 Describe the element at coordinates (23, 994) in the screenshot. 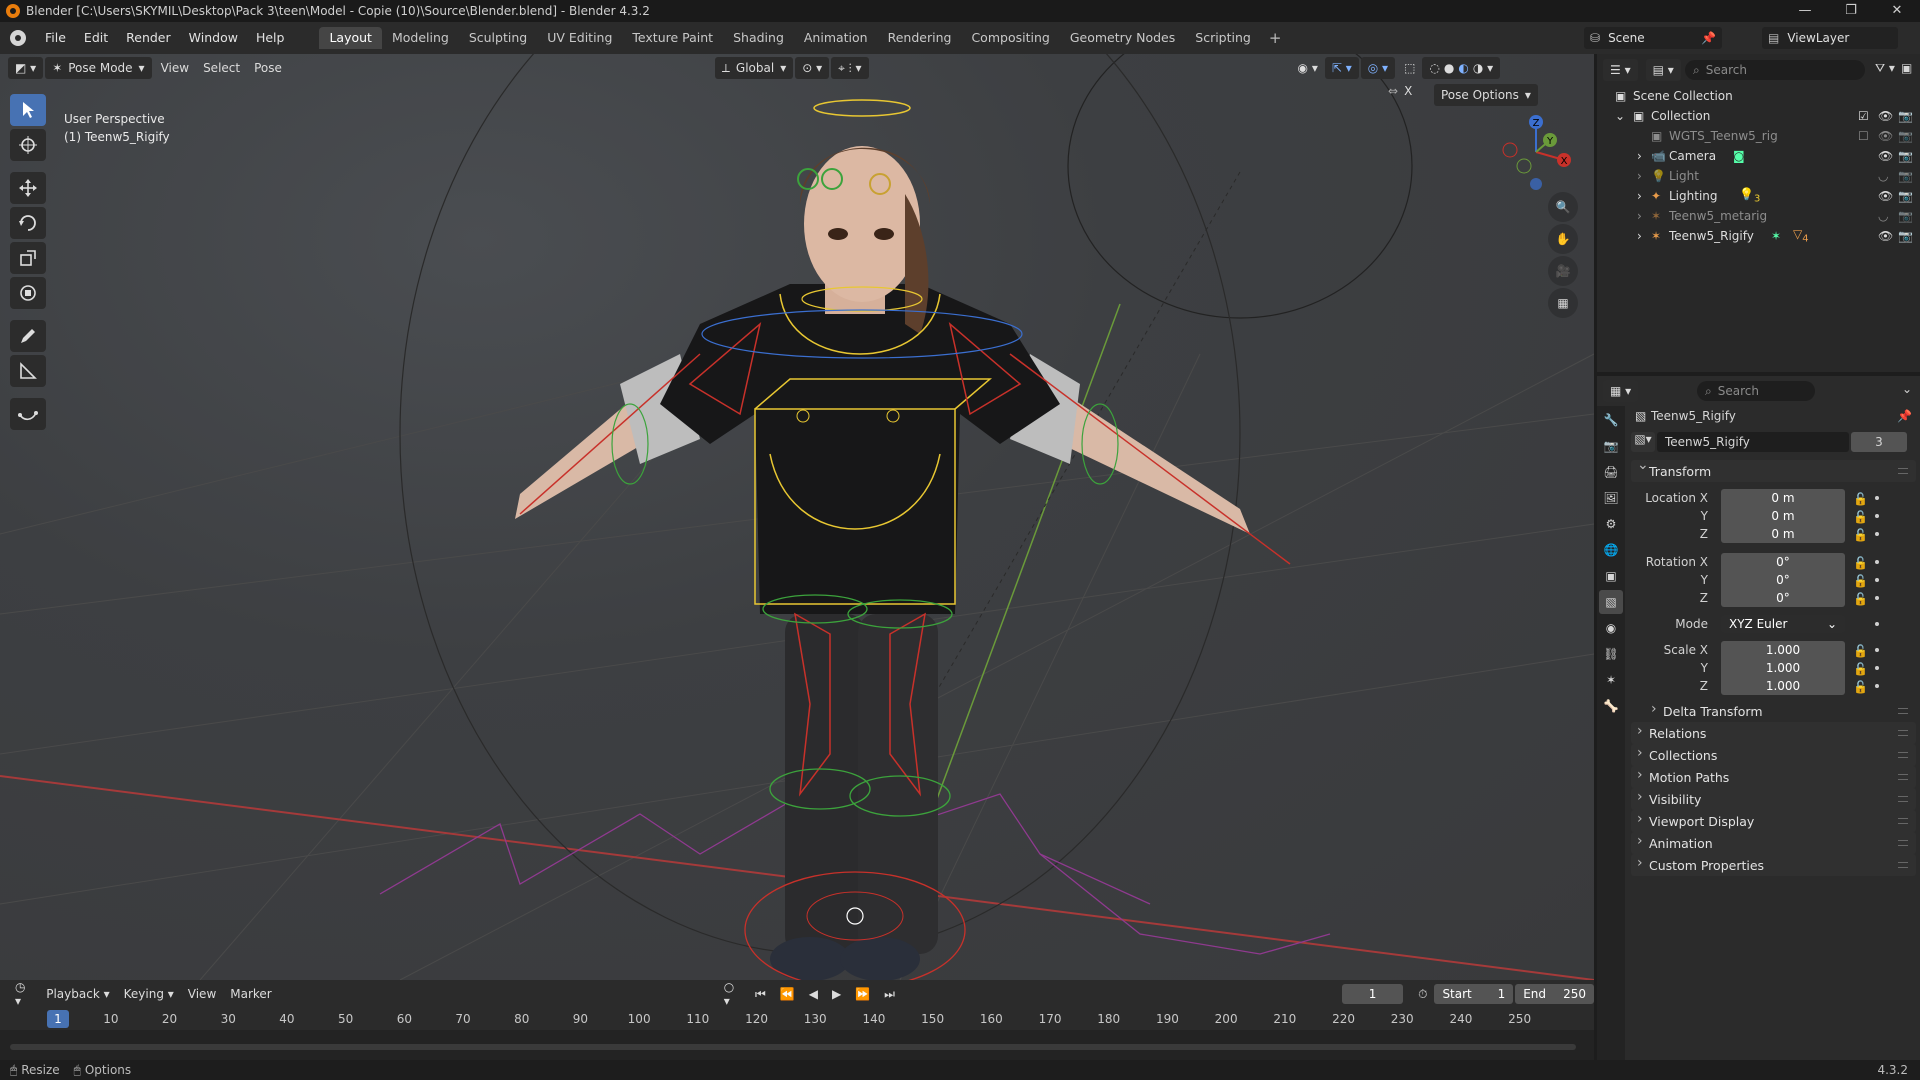

I see `timeline-editor-type-icon: ◷ ▾` at that location.